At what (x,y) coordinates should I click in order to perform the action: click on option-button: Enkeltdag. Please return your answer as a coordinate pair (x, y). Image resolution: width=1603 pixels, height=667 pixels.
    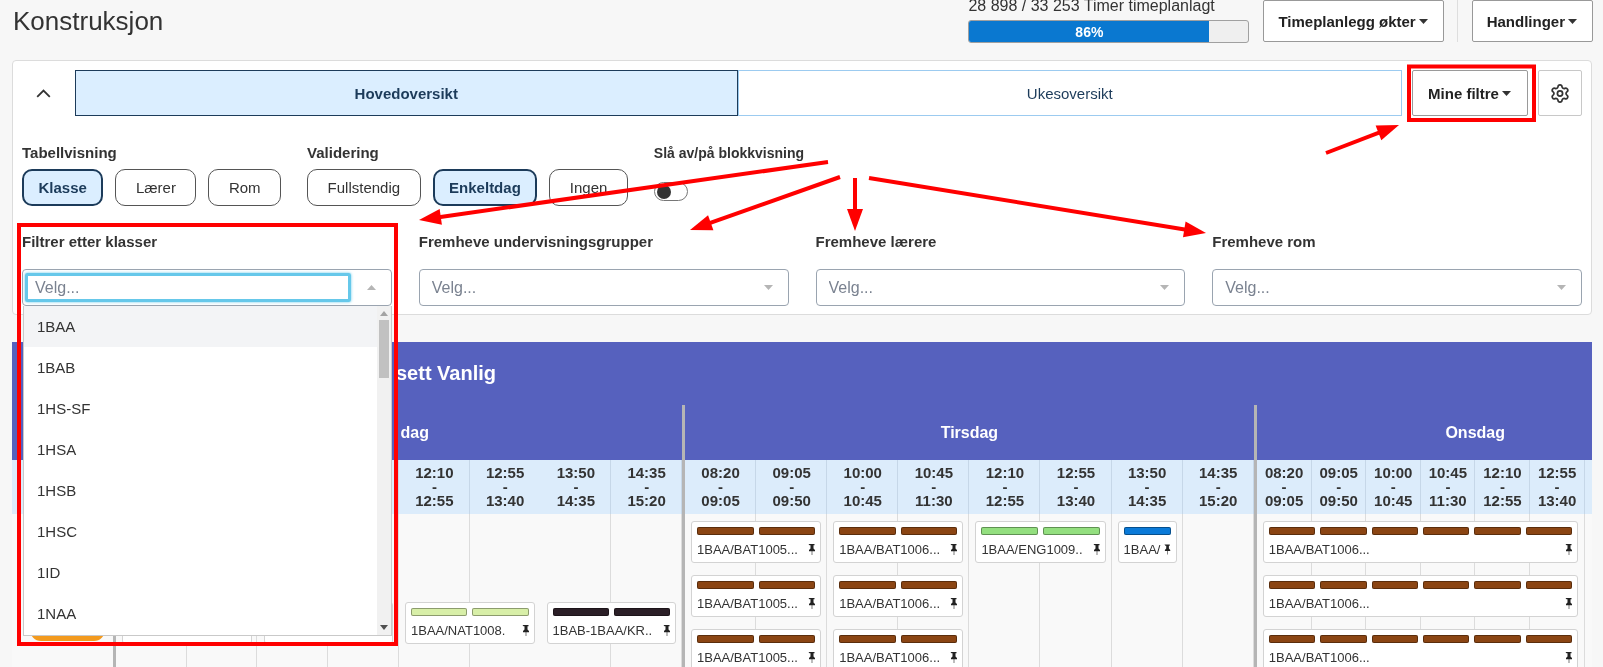
    Looking at the image, I should click on (485, 187).